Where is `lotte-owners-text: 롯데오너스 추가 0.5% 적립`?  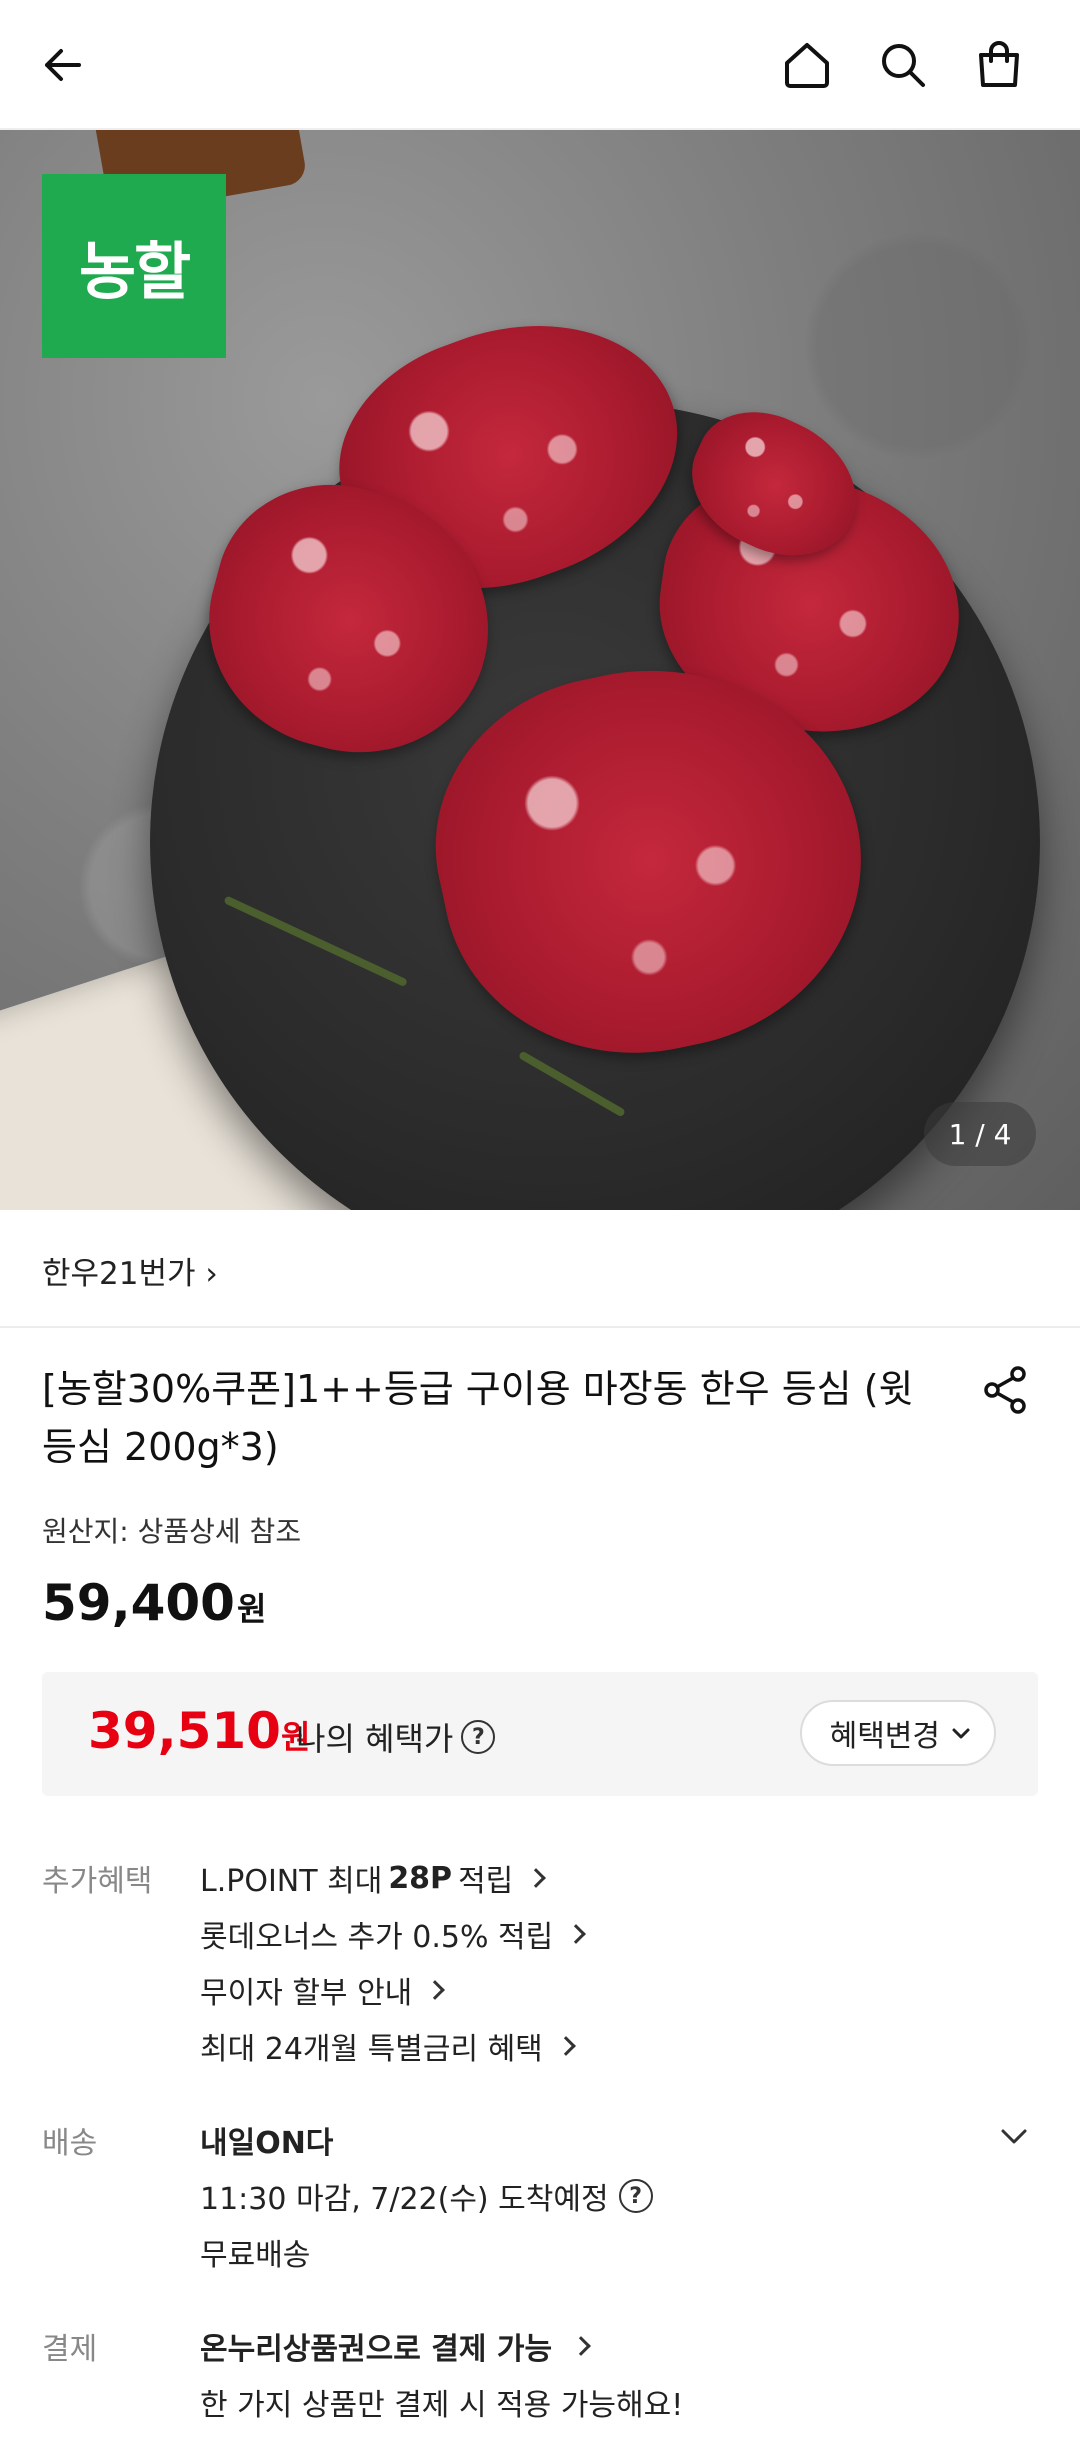
lotte-owners-text: 롯데오너스 추가 0.5% 적립 is located at coordinates (377, 1937).